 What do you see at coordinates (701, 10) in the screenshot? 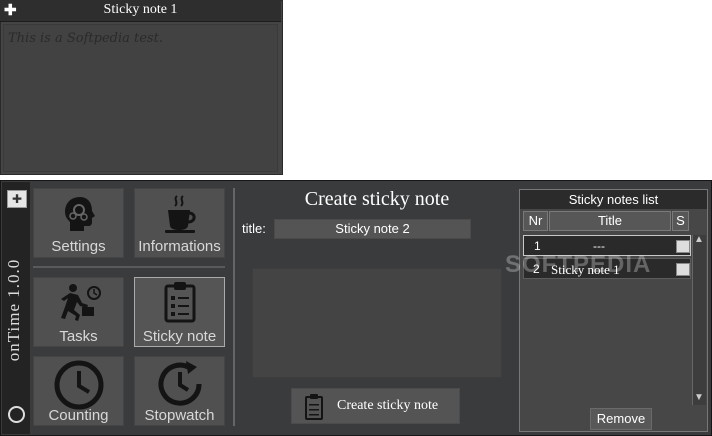
I see `close-icon: ✕` at bounding box center [701, 10].